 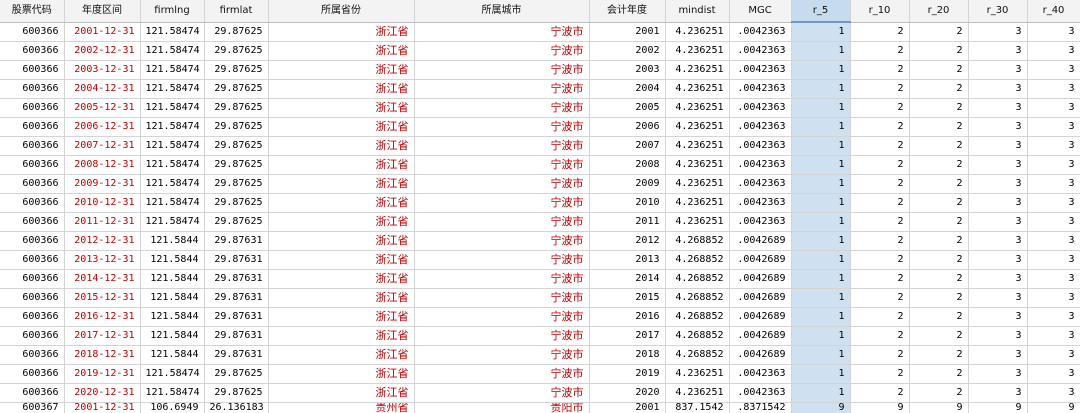 I want to click on table-cell: 2005-12-31, so click(x=102, y=108).